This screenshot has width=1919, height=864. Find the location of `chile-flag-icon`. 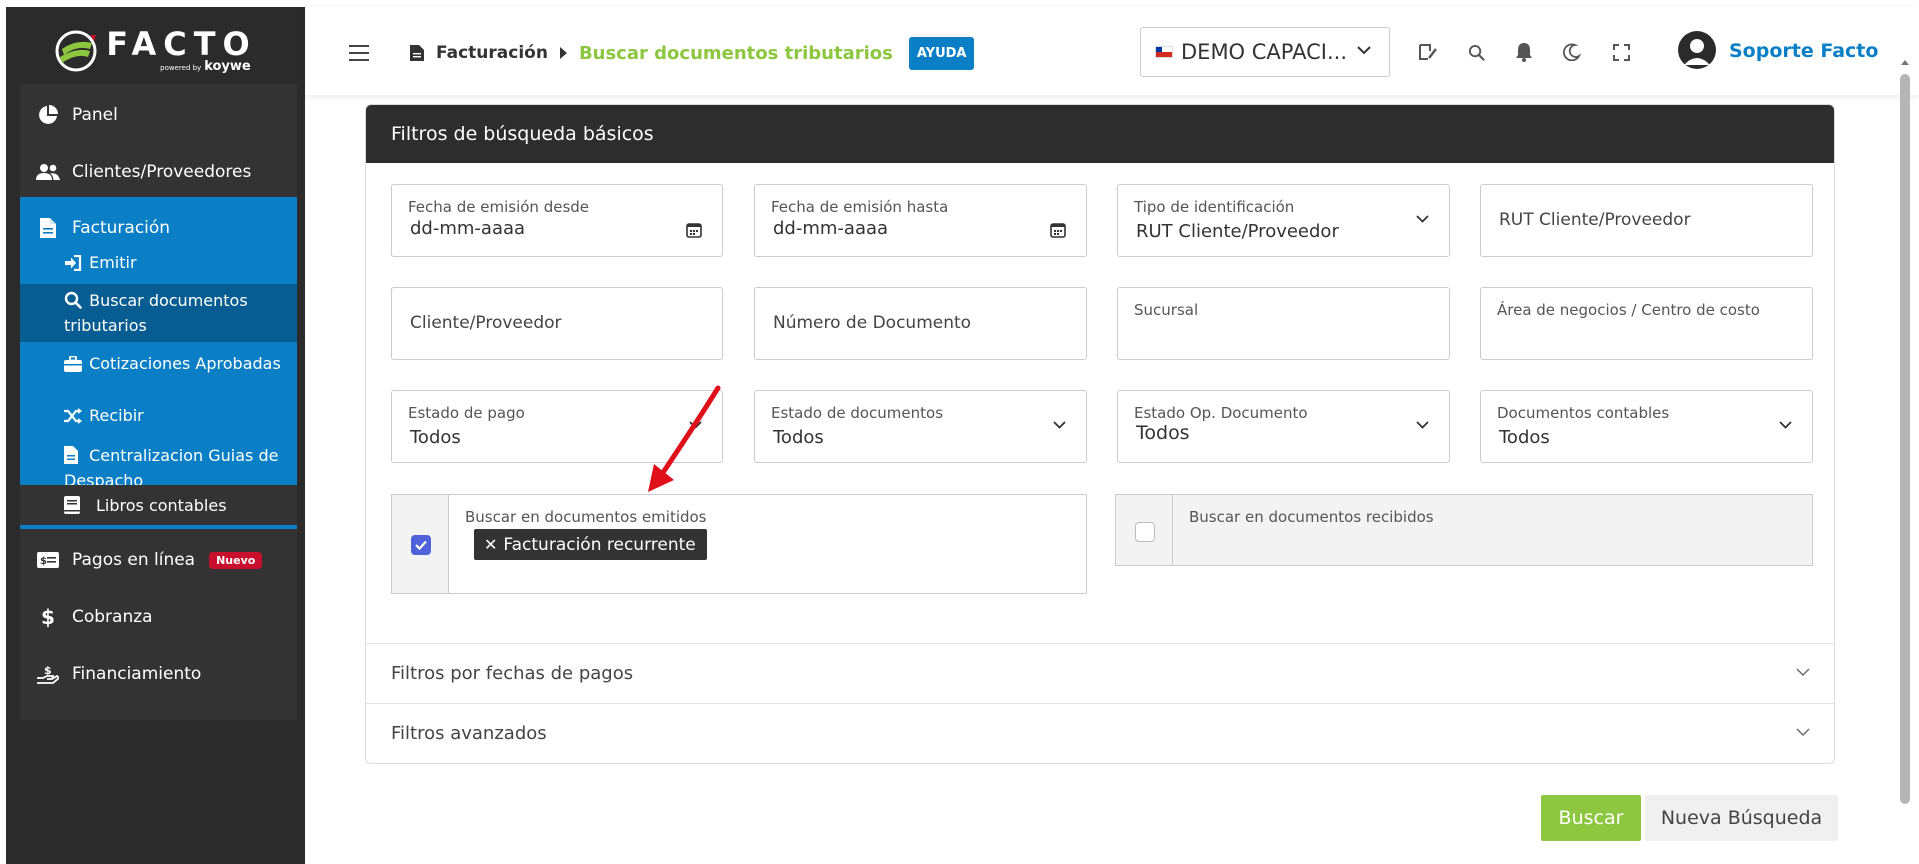

chile-flag-icon is located at coordinates (1164, 52).